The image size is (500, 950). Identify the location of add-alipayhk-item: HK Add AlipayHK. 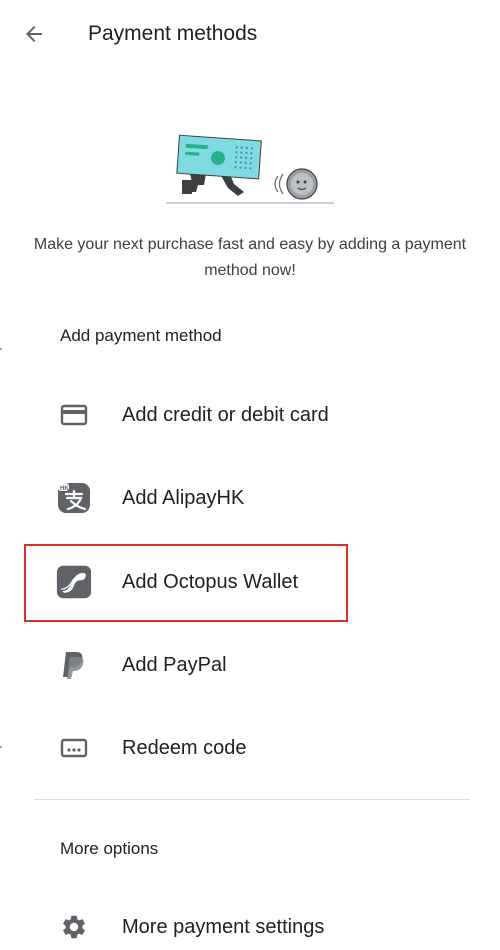
(250, 498).